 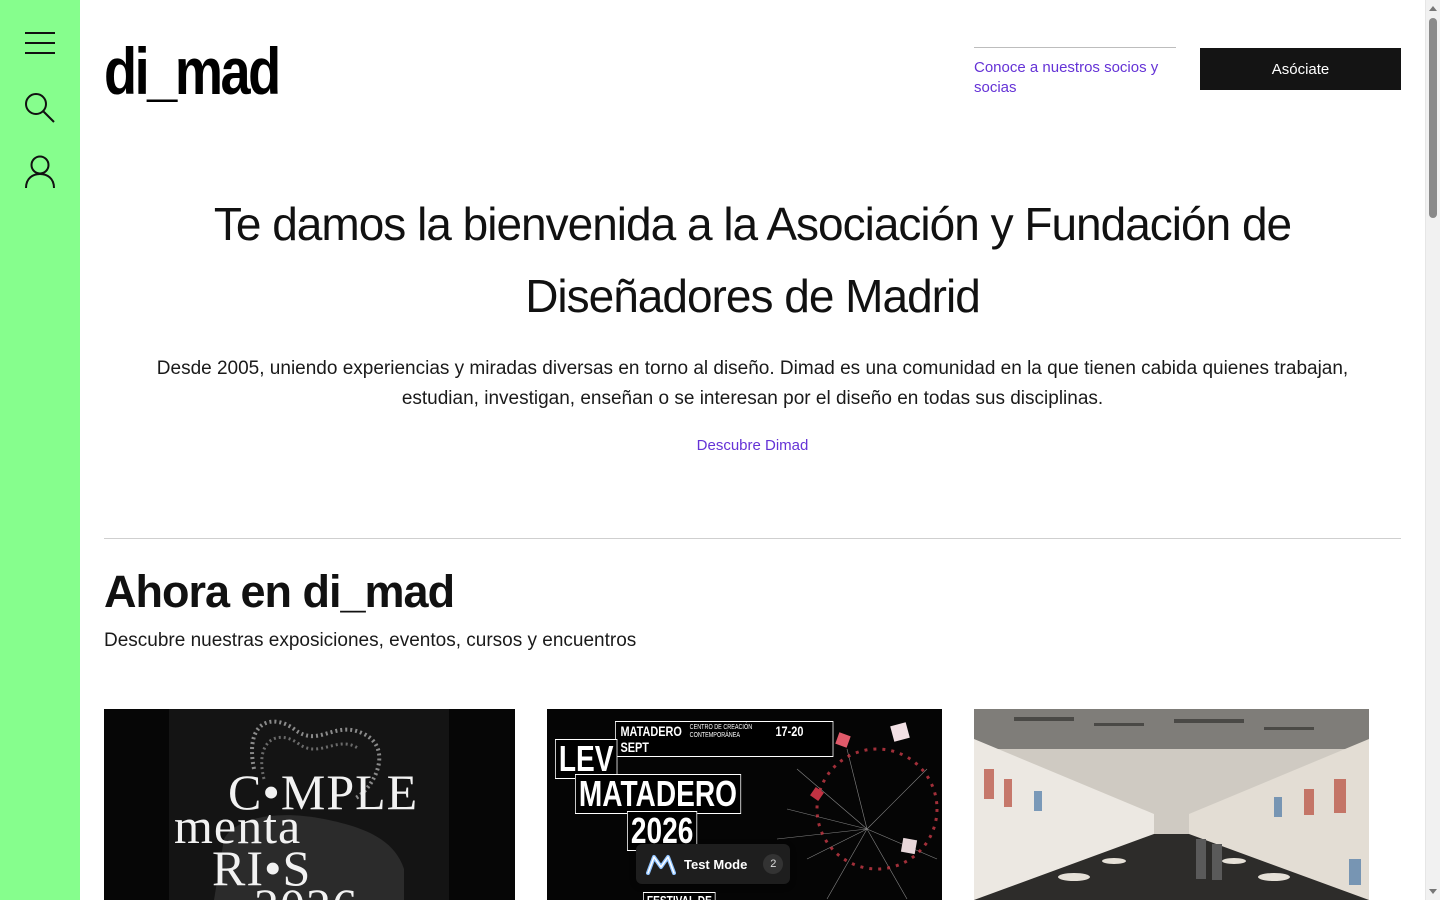 I want to click on test-mode-count: 2, so click(x=773, y=864).